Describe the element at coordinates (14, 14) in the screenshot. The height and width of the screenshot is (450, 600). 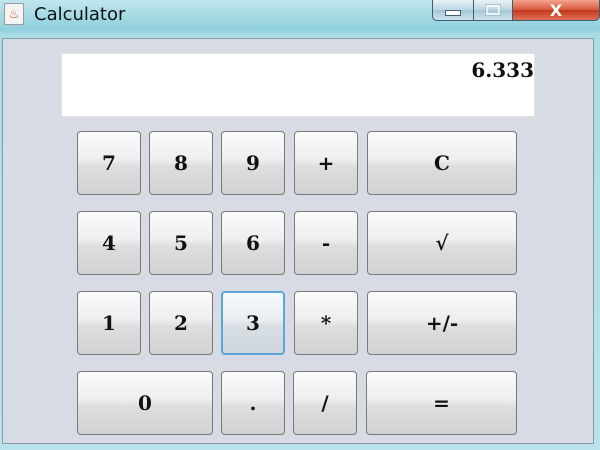
I see `java-cup-icon: ♨` at that location.